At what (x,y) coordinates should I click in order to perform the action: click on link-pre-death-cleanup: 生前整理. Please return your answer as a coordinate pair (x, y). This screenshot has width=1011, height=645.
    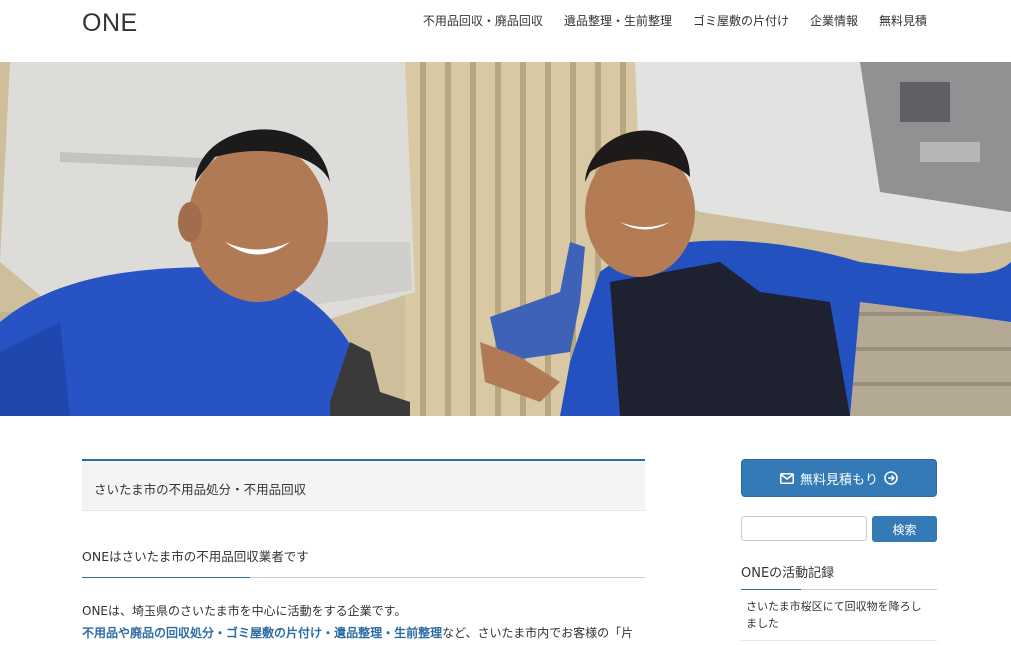
    Looking at the image, I should click on (418, 633).